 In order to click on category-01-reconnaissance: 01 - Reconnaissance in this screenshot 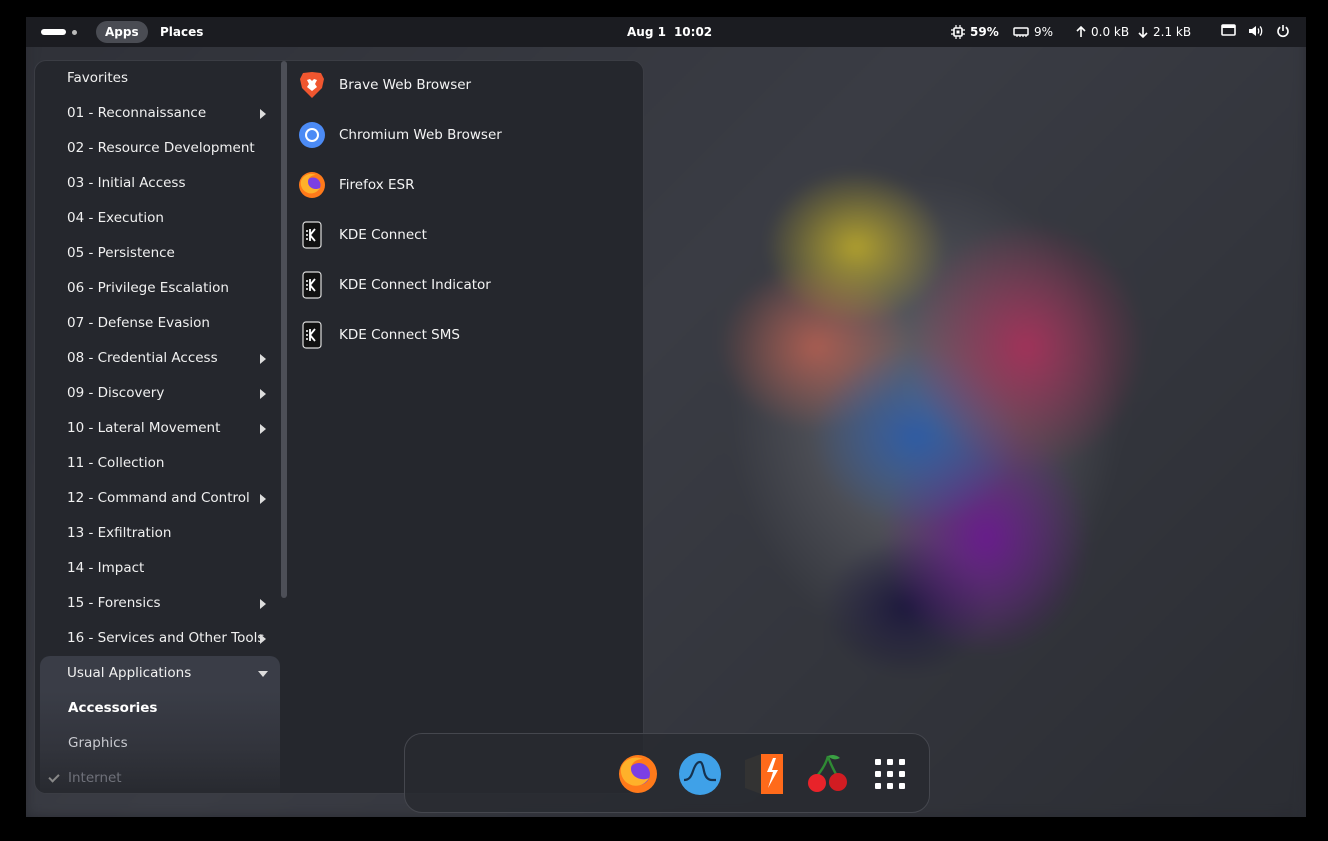, I will do `click(160, 113)`.